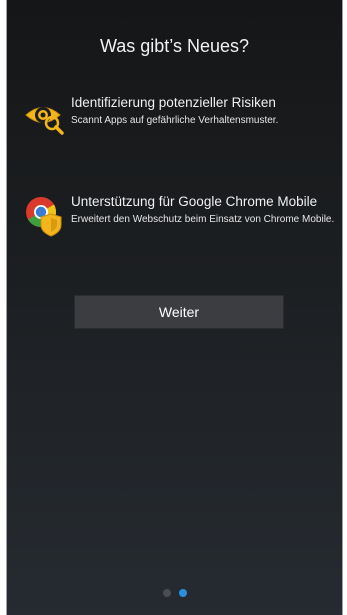 The image size is (347, 615). I want to click on continue-button: Weiter, so click(179, 312).